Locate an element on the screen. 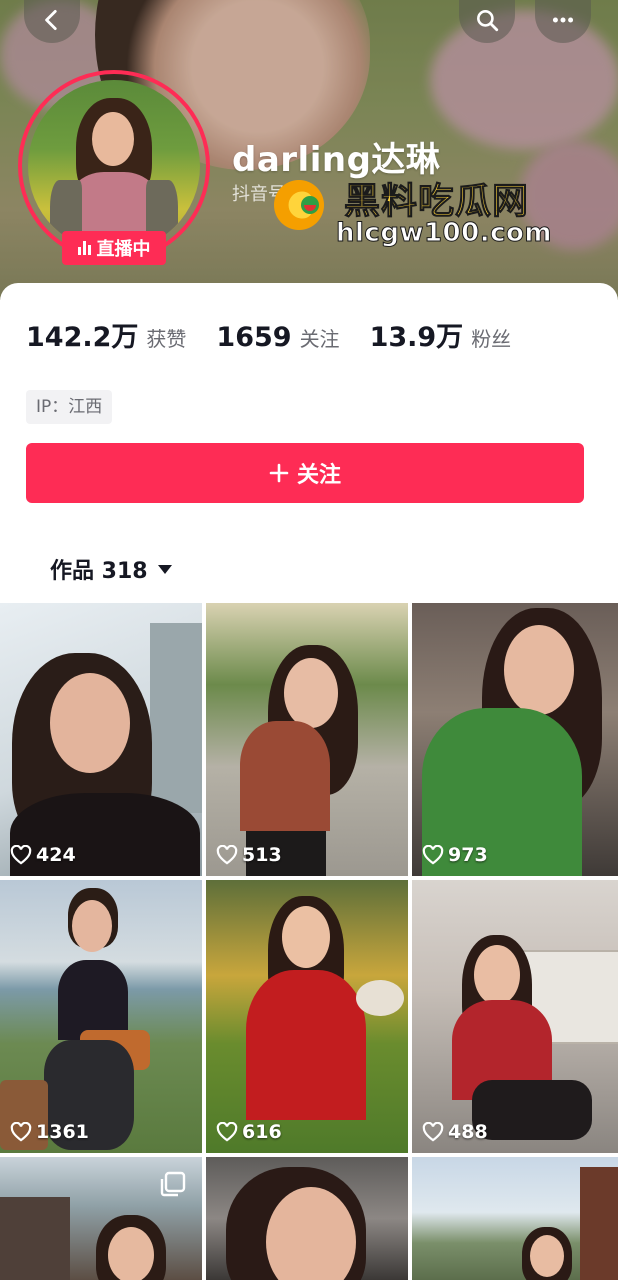 The width and height of the screenshot is (618, 1280). stat-following: 1659 关注 is located at coordinates (277, 337).